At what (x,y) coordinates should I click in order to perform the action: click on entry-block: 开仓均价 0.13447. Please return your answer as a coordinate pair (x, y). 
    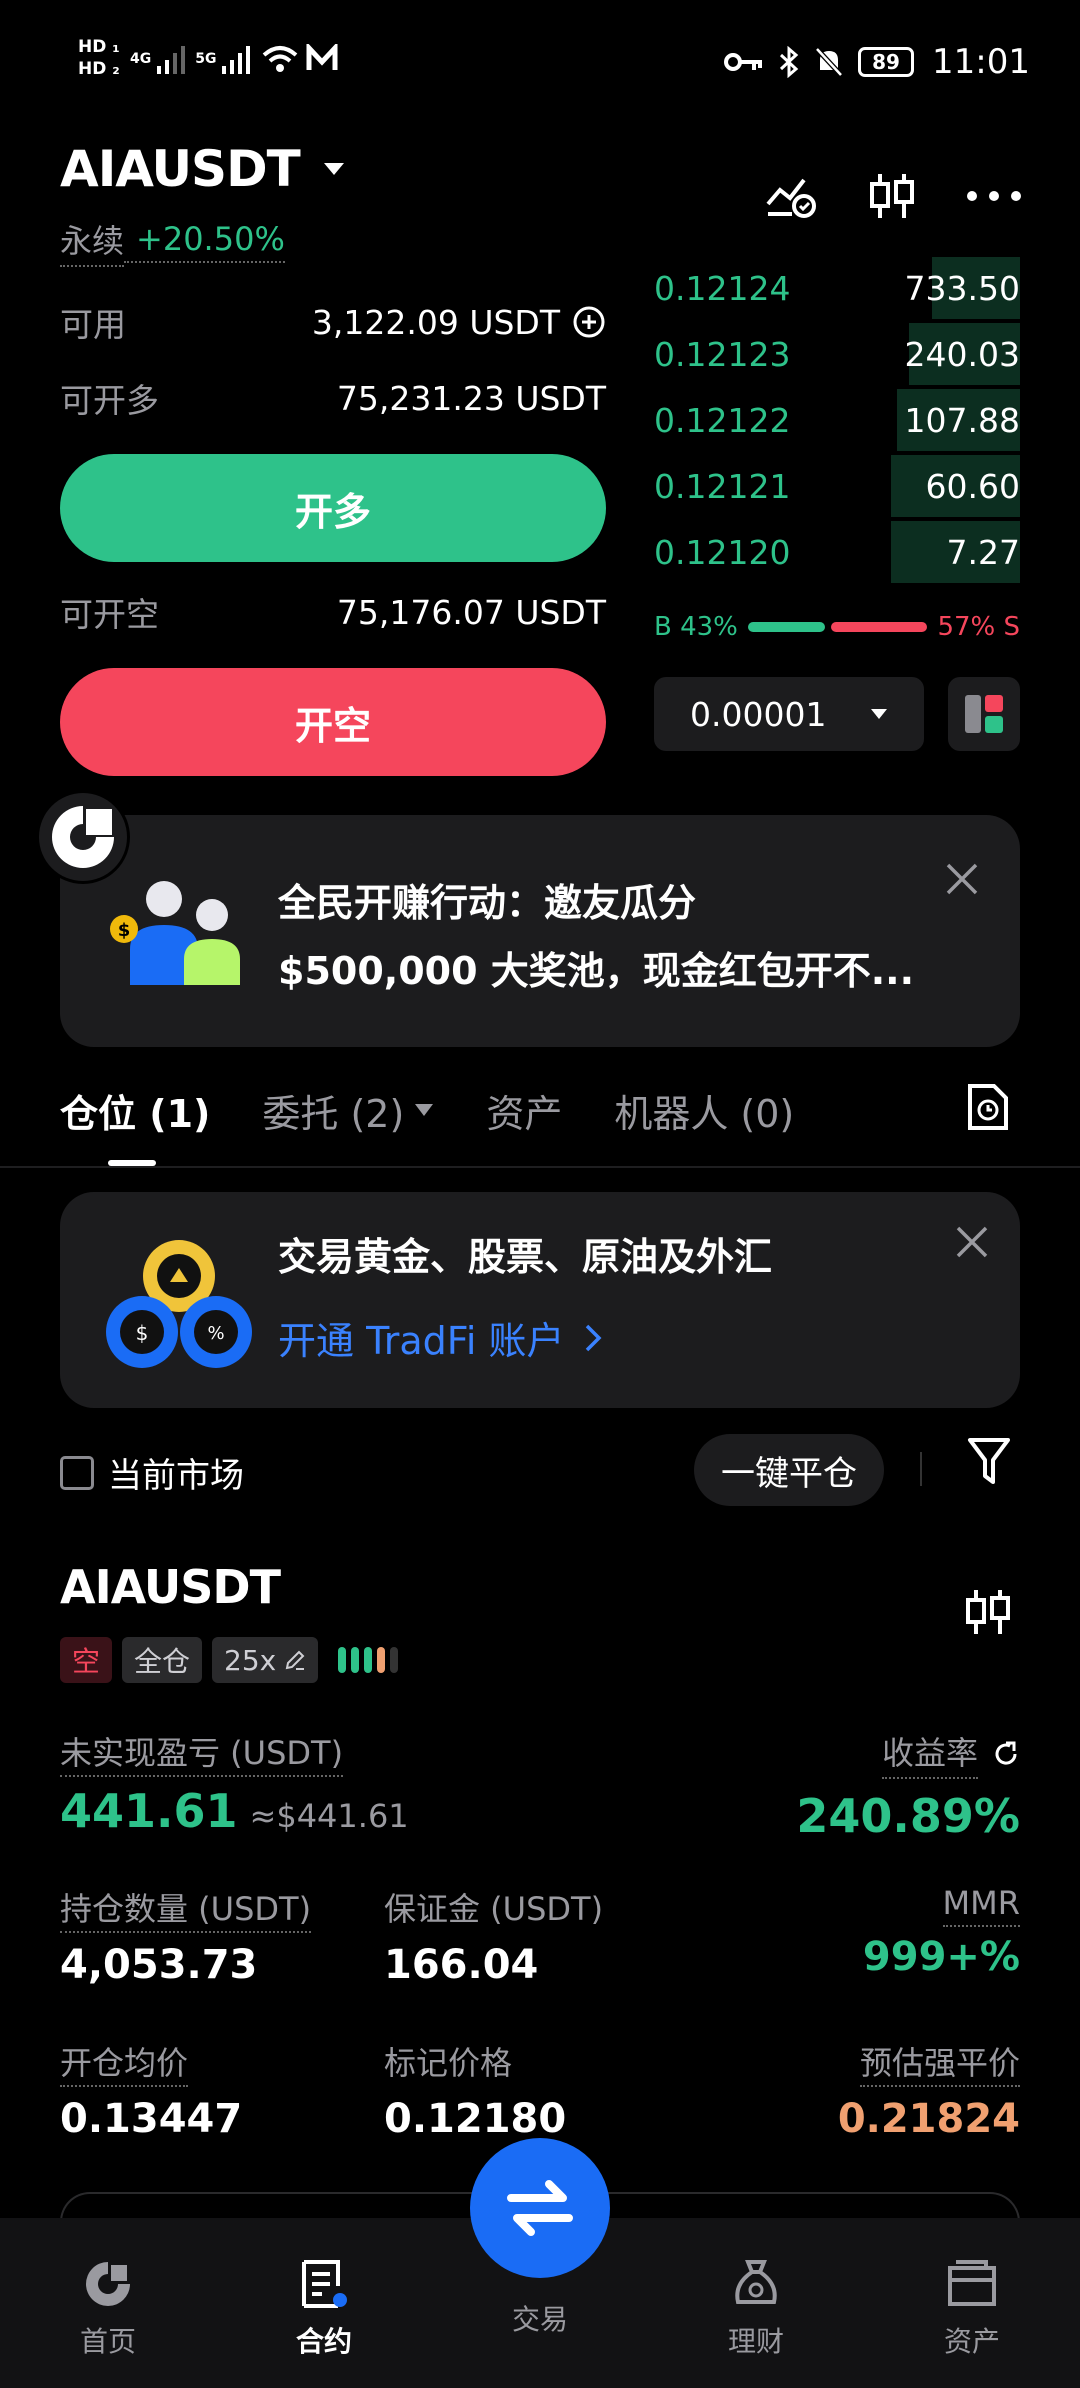
    Looking at the image, I should click on (151, 2090).